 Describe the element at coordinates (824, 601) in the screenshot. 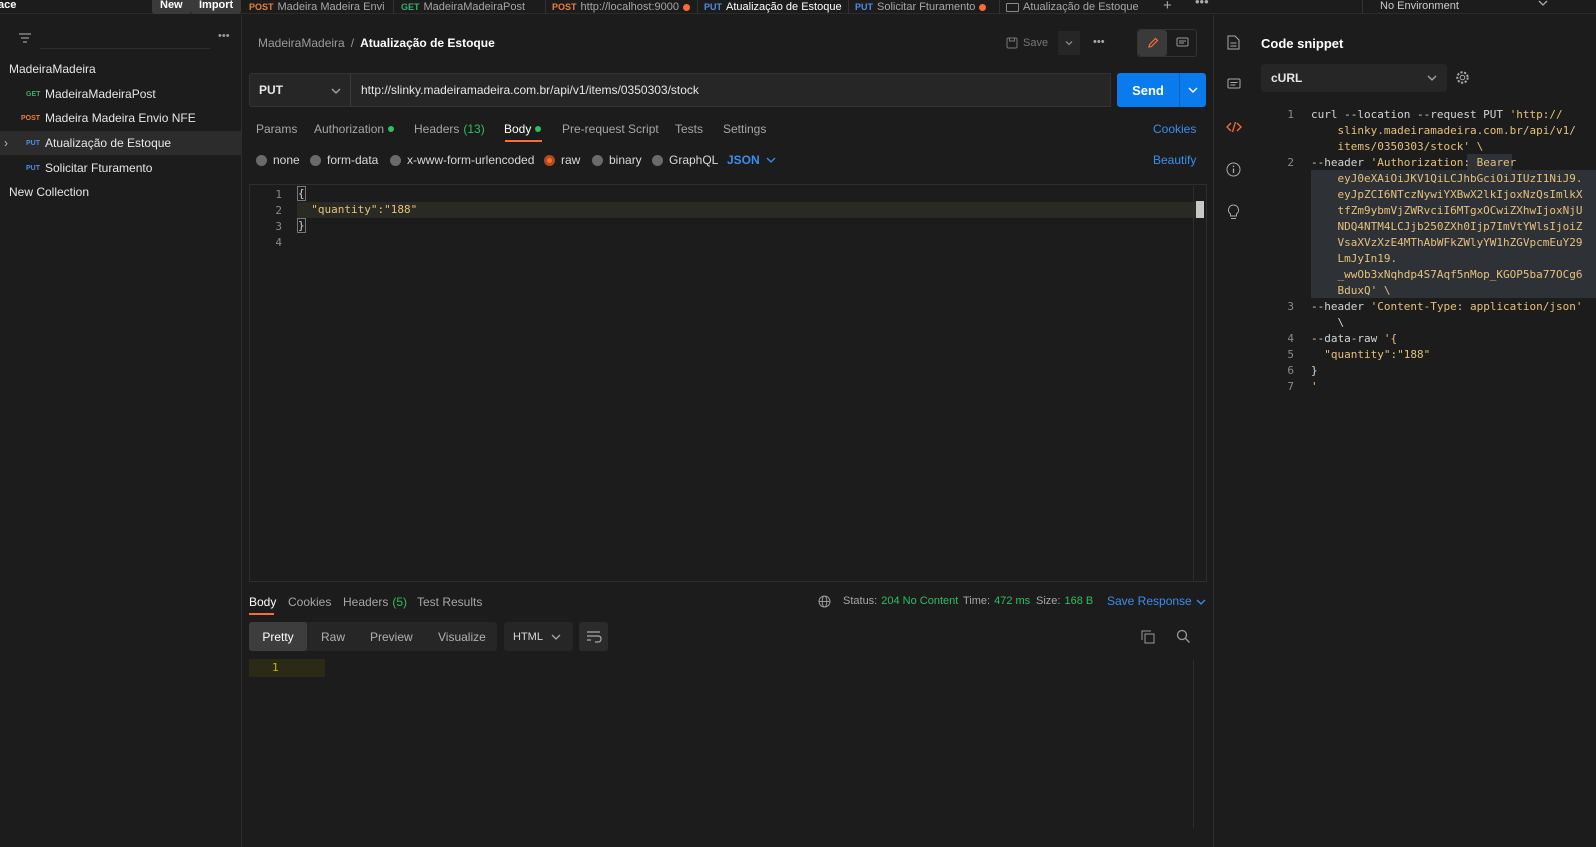

I see `globe-icon` at that location.